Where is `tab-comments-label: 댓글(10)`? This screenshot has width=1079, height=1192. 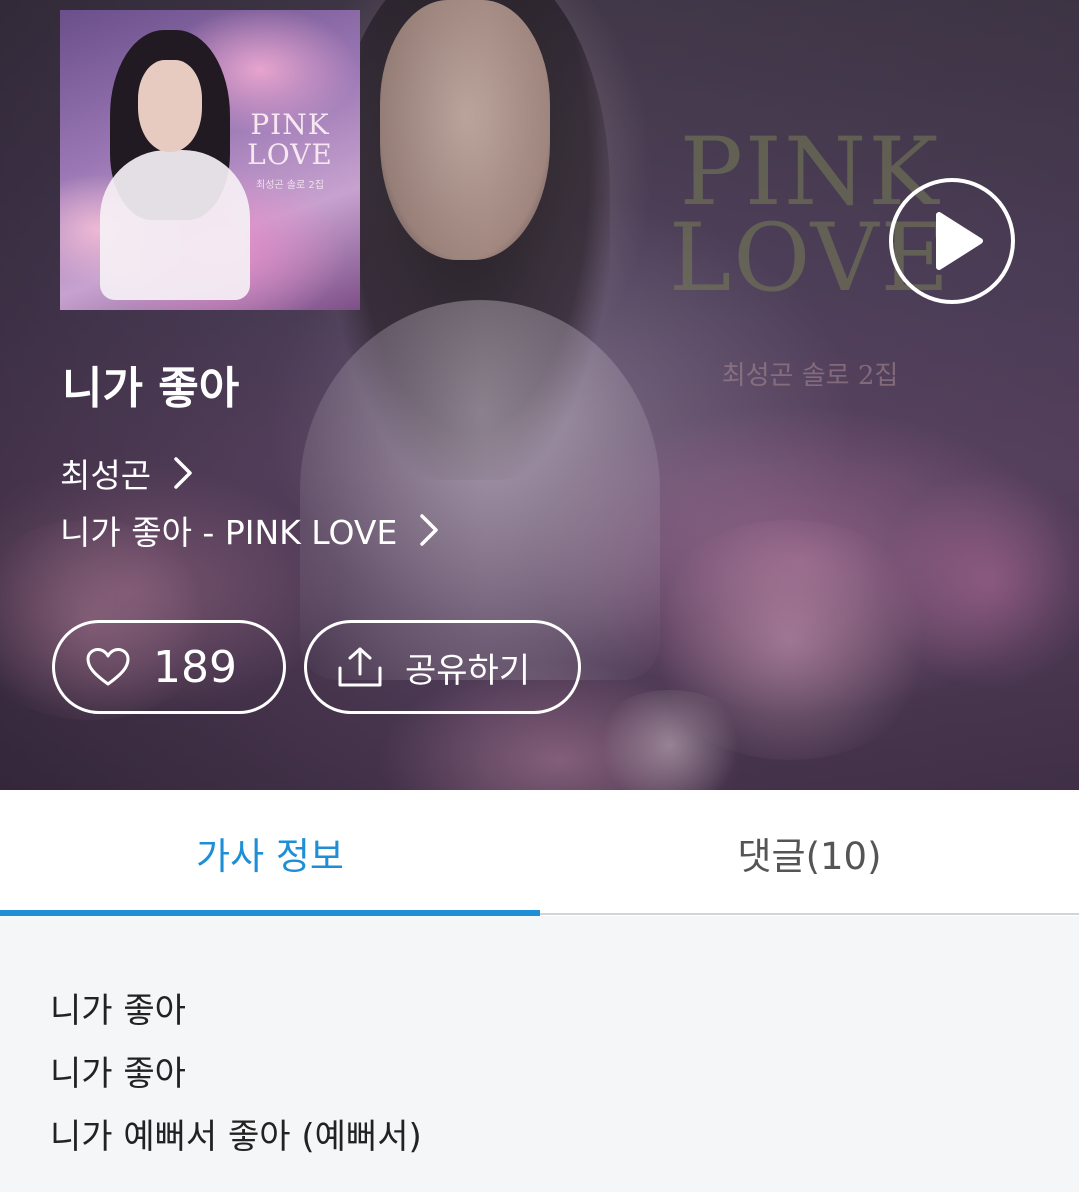 tab-comments-label: 댓글(10) is located at coordinates (809, 856).